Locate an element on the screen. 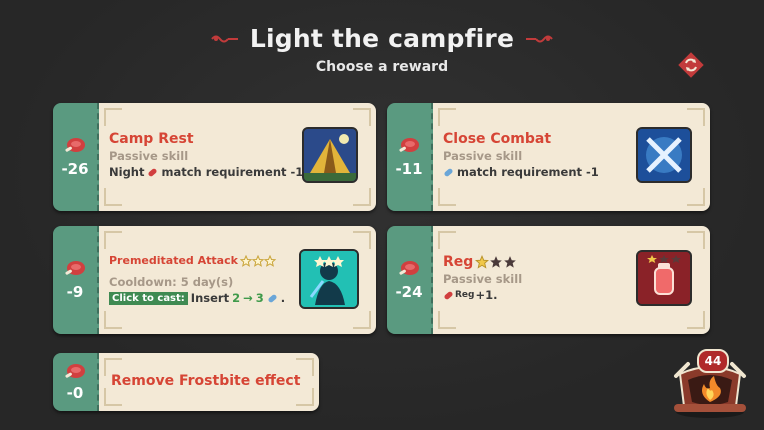 The image size is (764, 430). reroll-diamond-icon is located at coordinates (691, 65).